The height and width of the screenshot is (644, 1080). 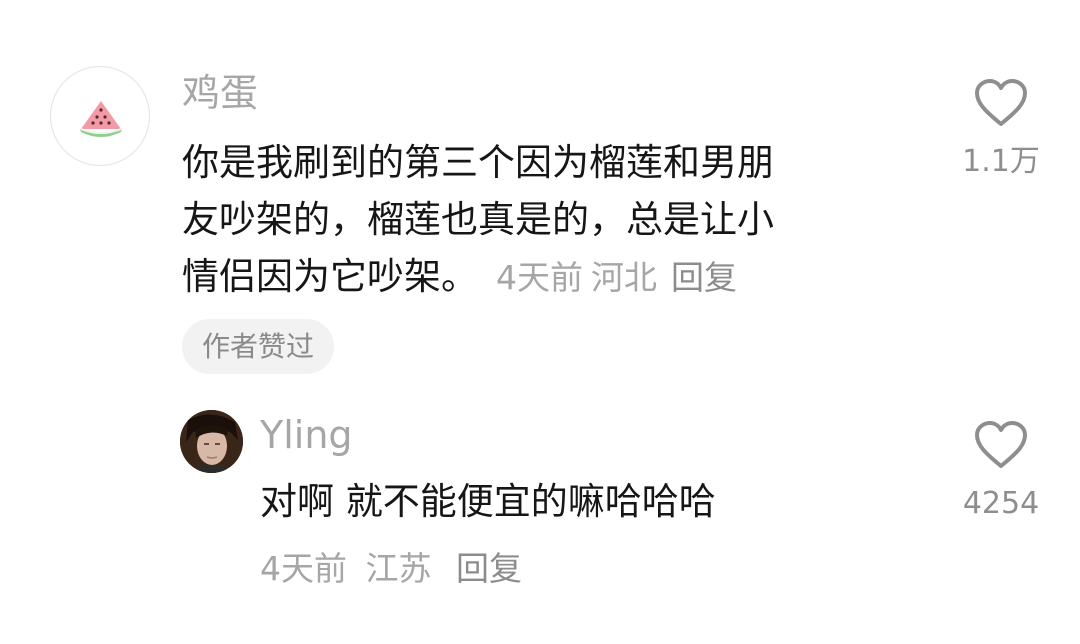 I want to click on comment-text-line-content: 情侣因为它吵架。, so click(x=330, y=276).